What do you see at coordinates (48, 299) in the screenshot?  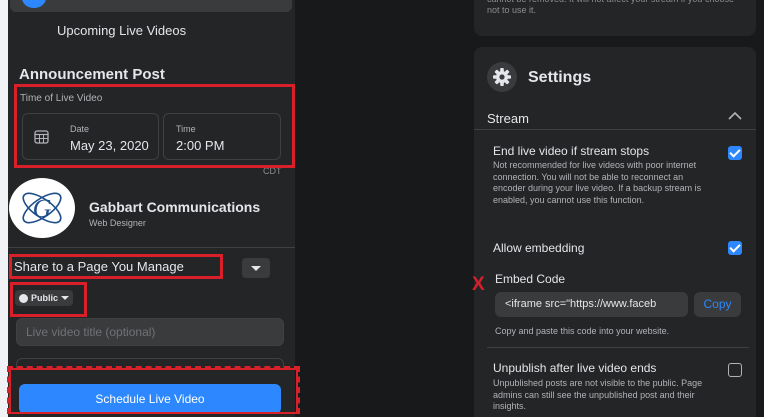 I see `annotation-public-box` at bounding box center [48, 299].